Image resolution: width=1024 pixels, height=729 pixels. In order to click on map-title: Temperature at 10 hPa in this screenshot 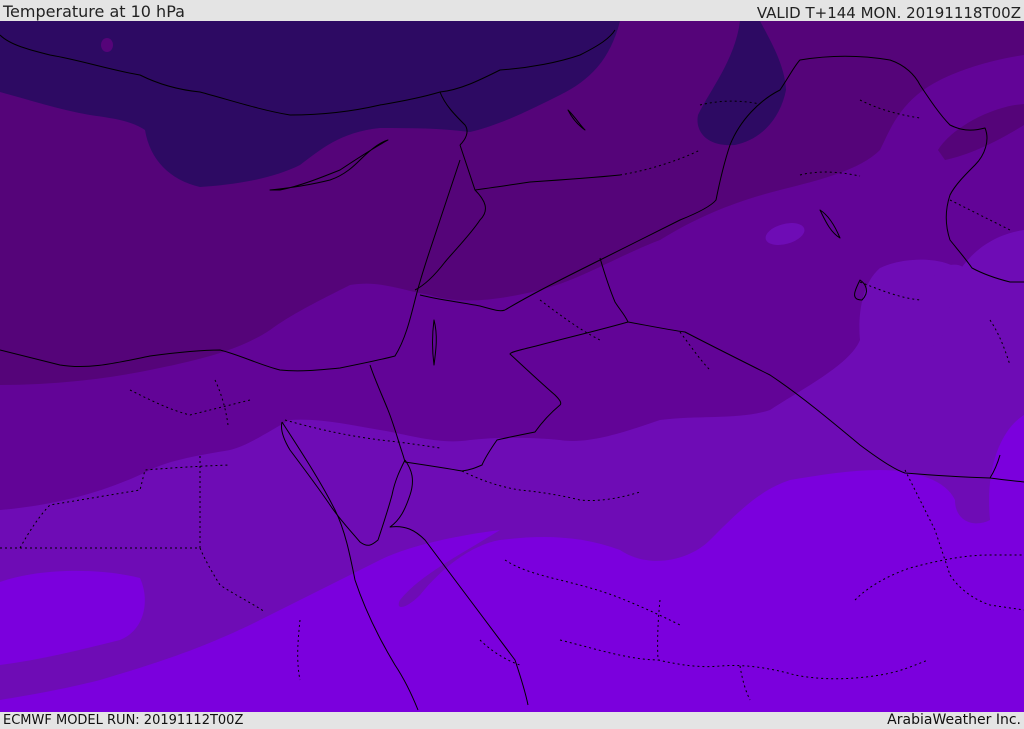, I will do `click(94, 11)`.